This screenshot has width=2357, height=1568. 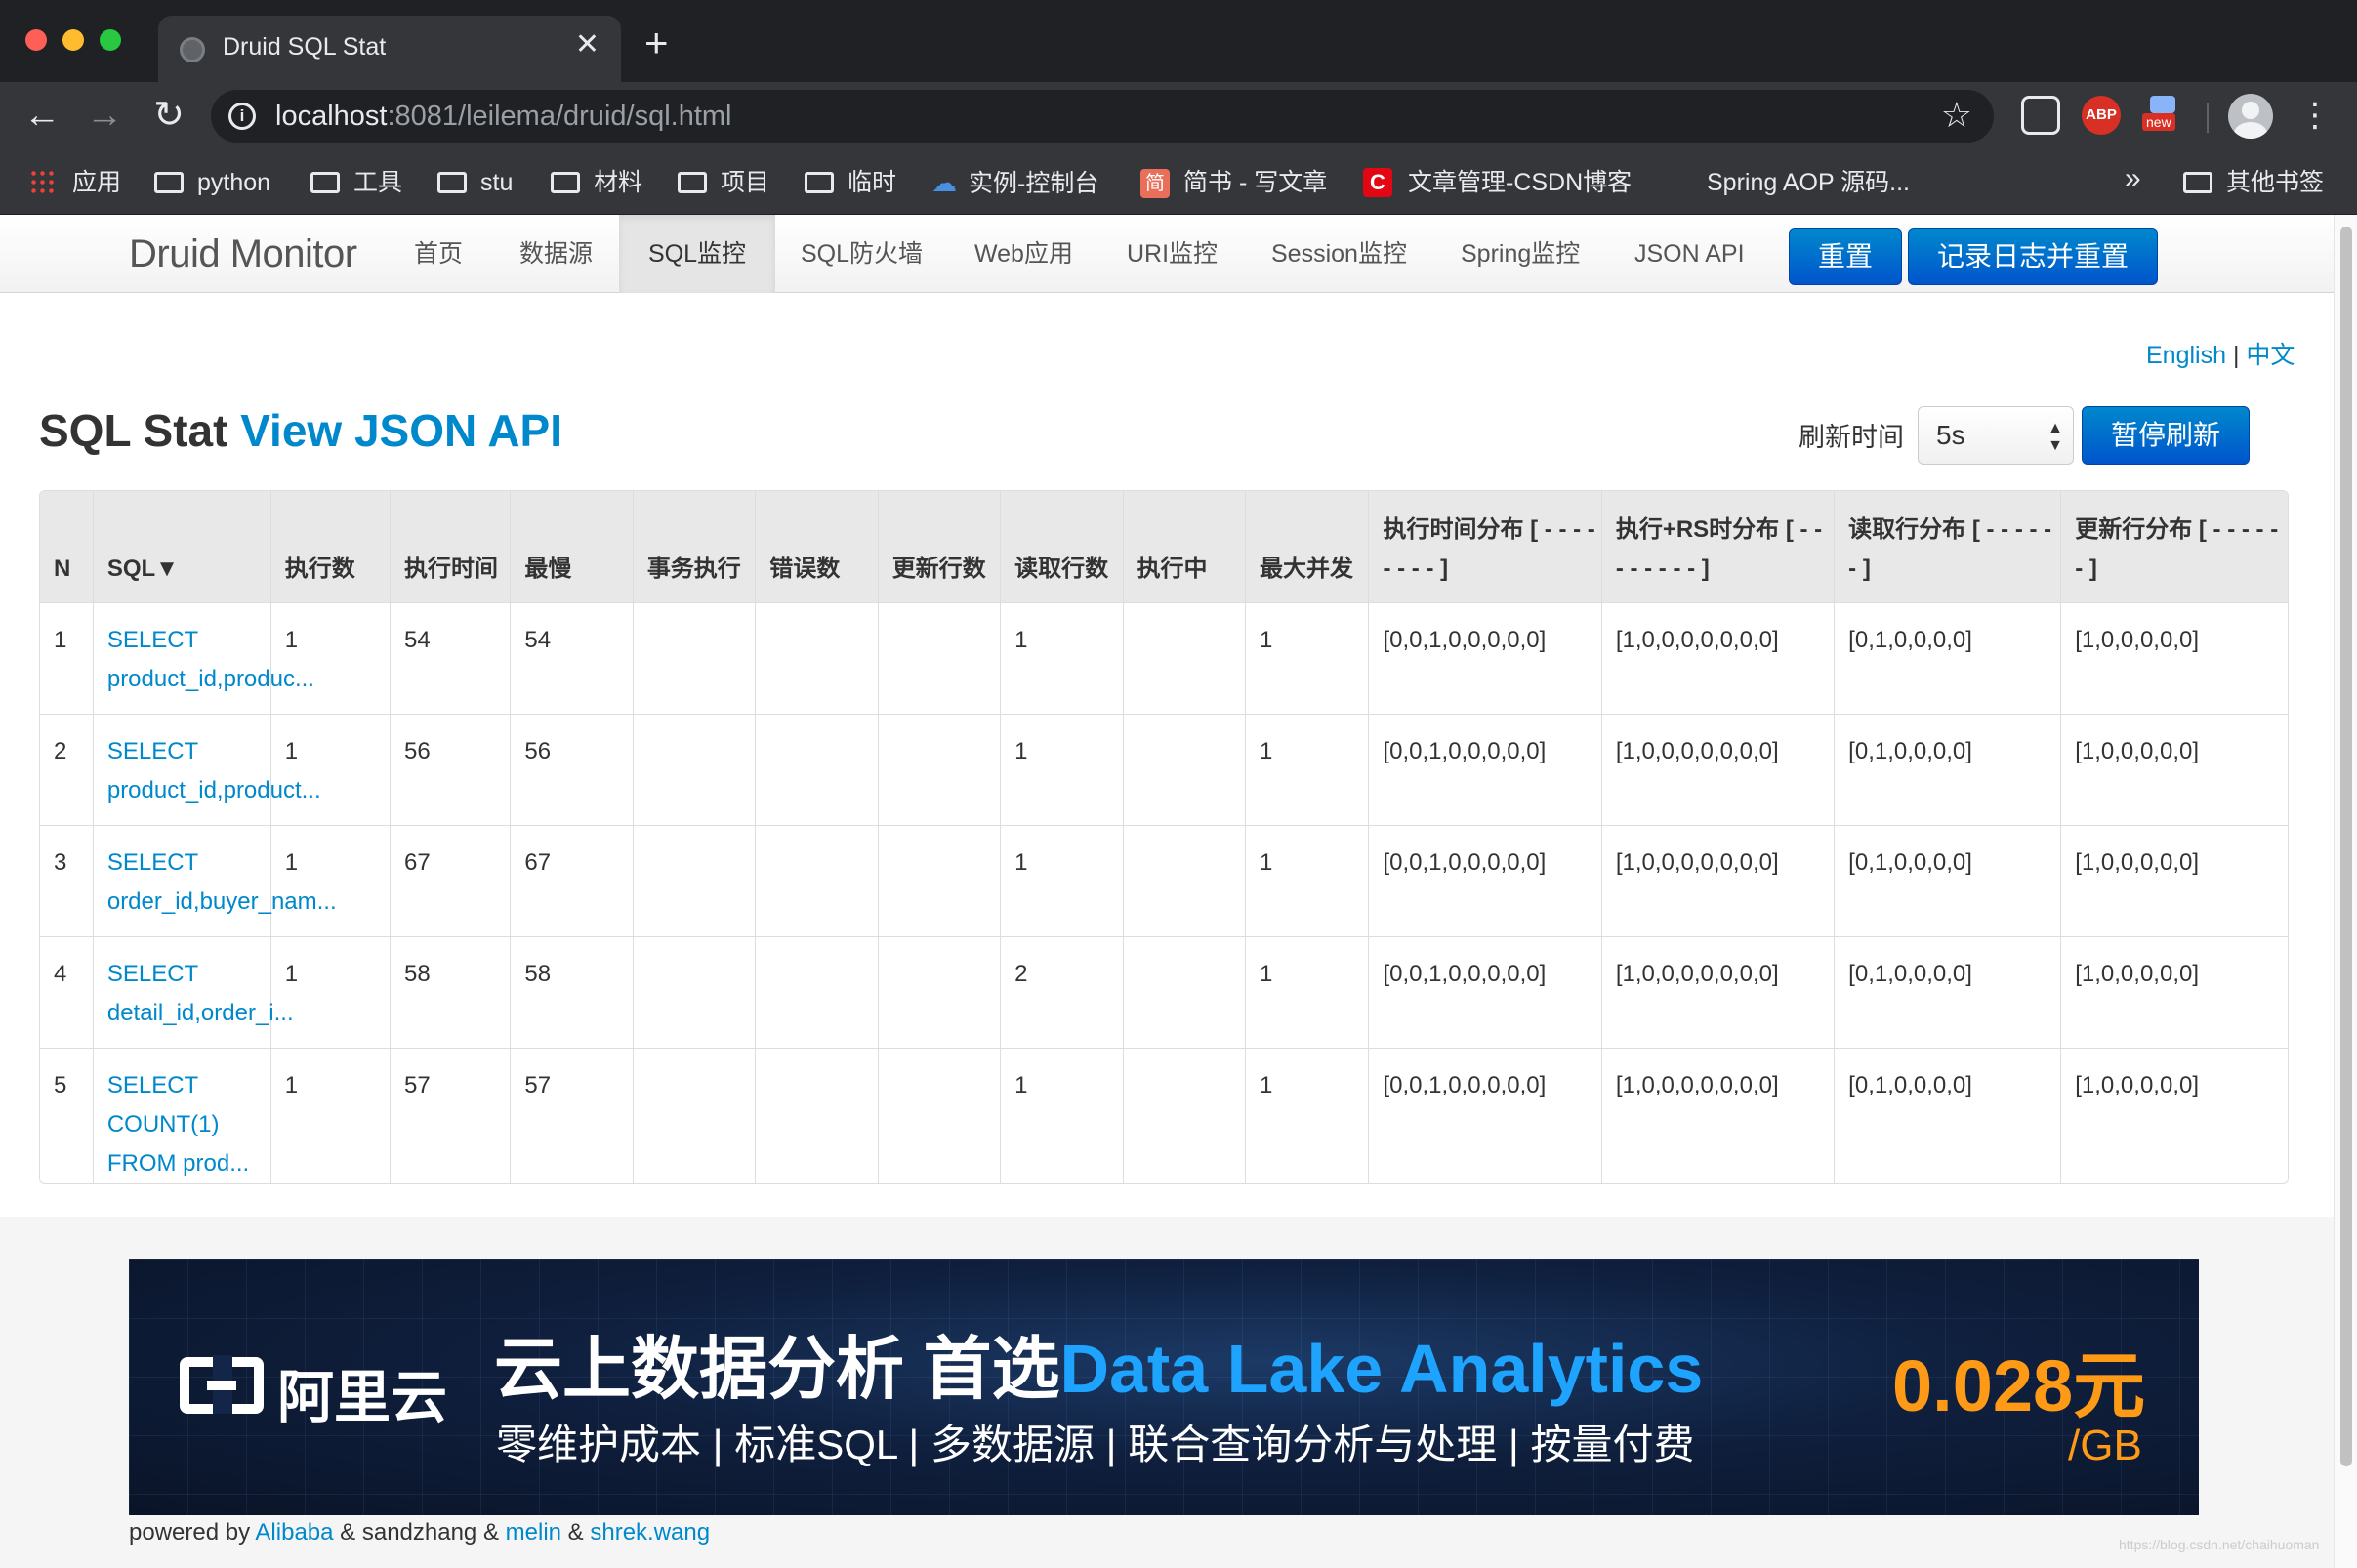 What do you see at coordinates (1520, 254) in the screenshot?
I see `nav-spring-monitor: Spring监控` at bounding box center [1520, 254].